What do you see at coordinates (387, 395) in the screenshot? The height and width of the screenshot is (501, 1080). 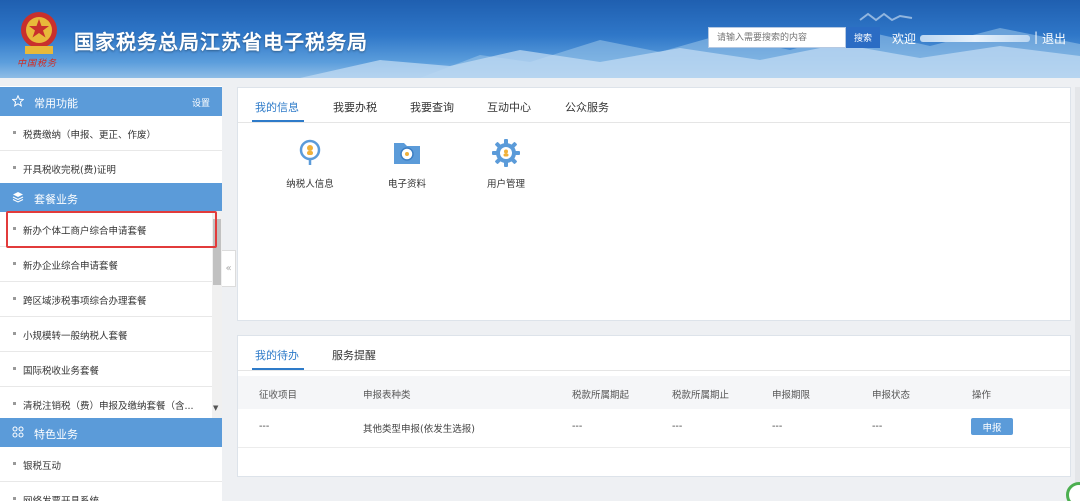 I see `column-header: 申报表种类` at bounding box center [387, 395].